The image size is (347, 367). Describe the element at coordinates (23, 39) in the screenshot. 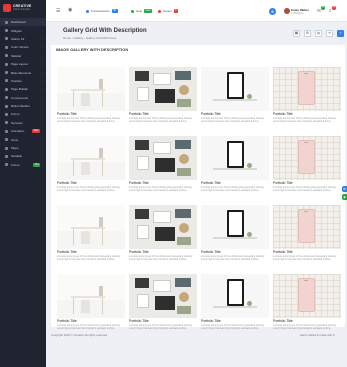

I see `sidebar-item-starter-kit: Starter Kit ›` at that location.